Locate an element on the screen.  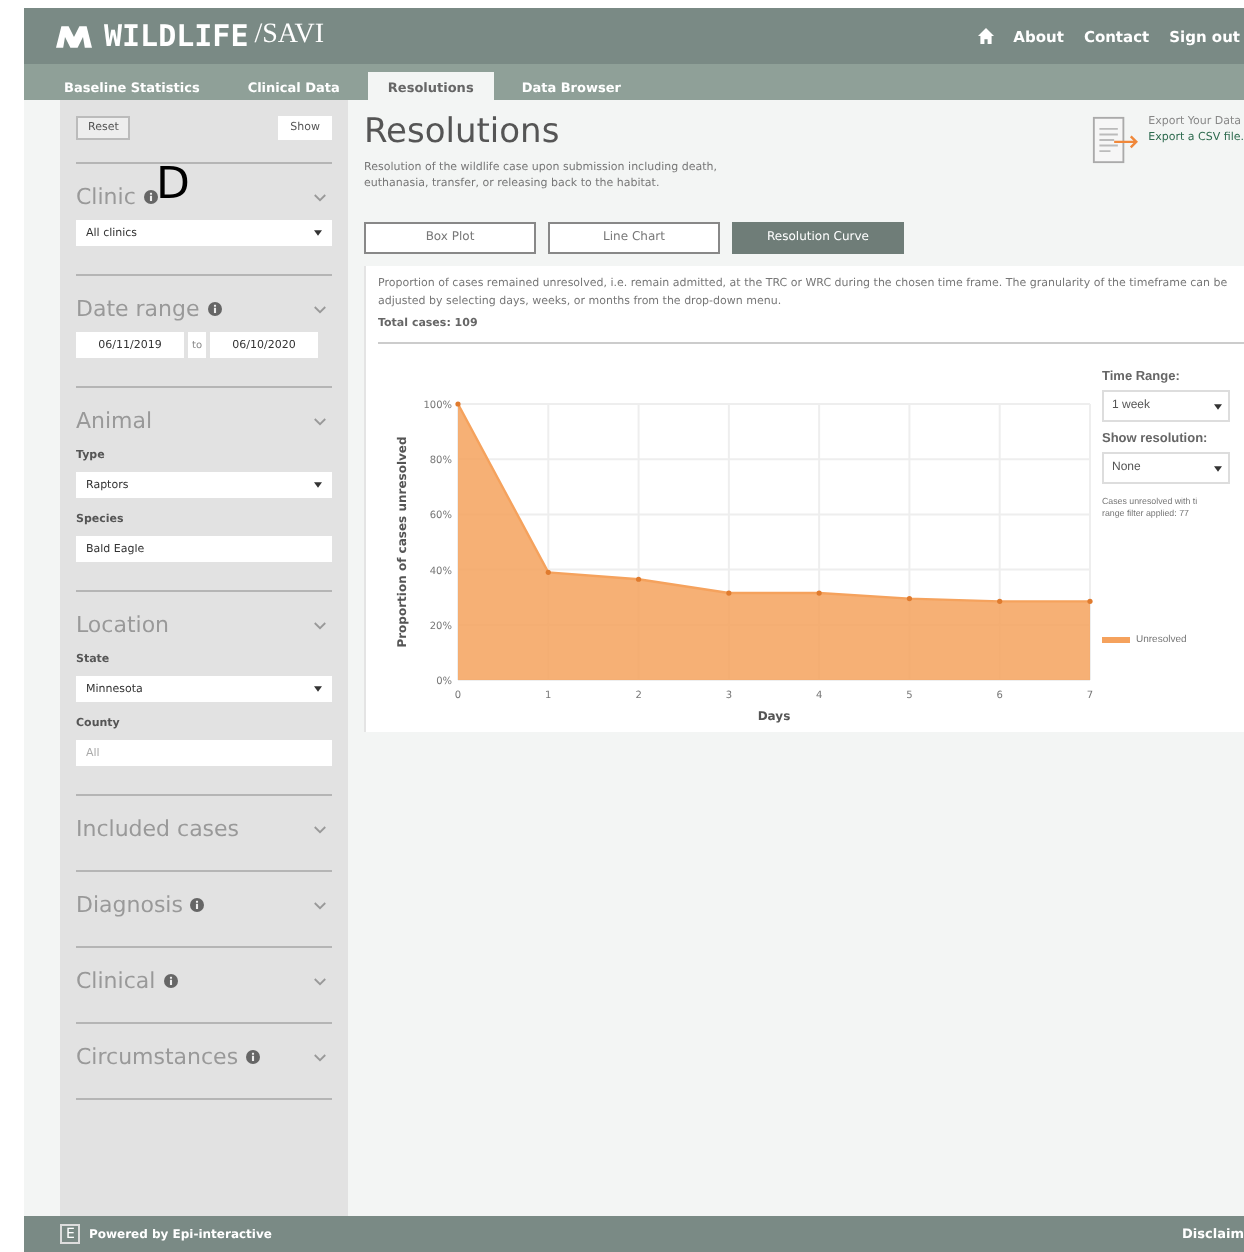
logo-icon is located at coordinates (74, 36).